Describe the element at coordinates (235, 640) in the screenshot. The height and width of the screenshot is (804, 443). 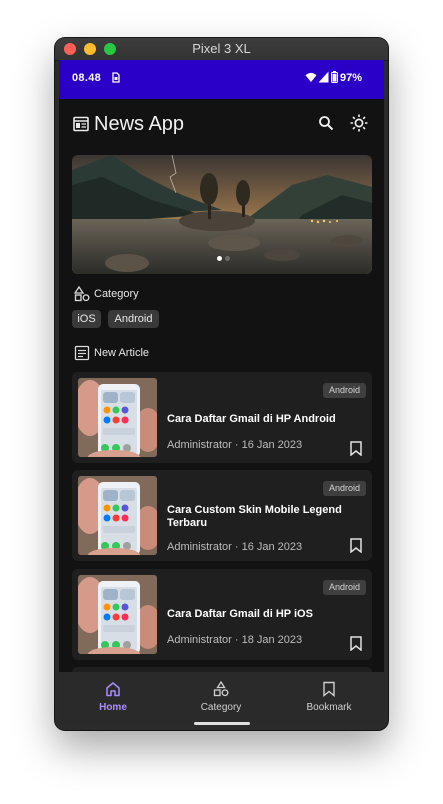
I see `article-meta: Administrator · 18 Jan 2023` at that location.